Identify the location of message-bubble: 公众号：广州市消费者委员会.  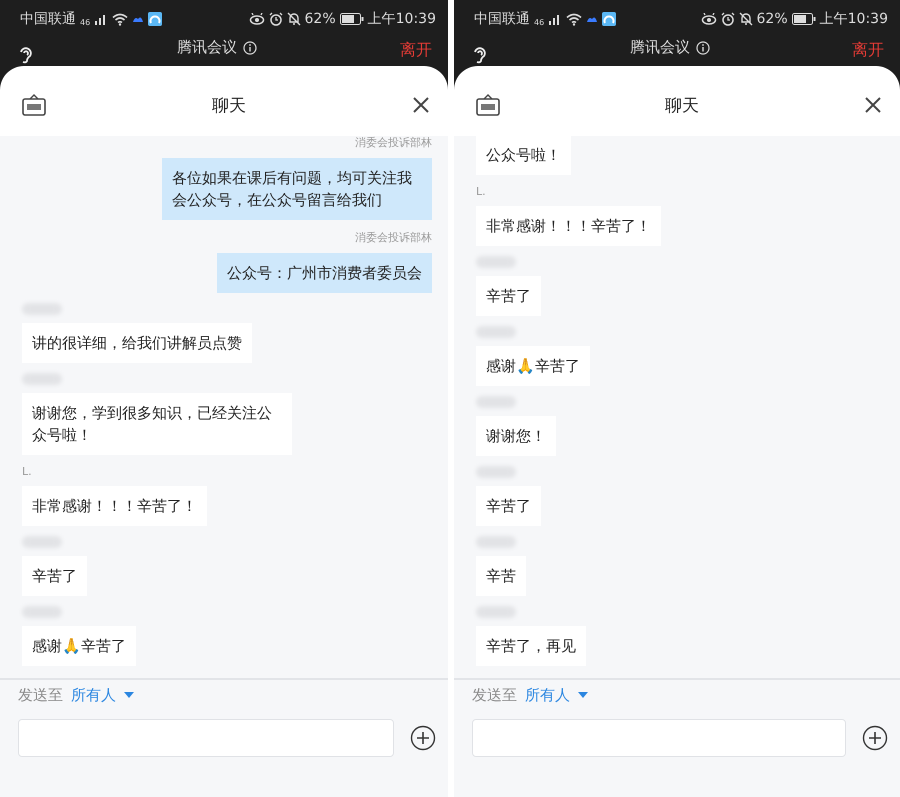
(324, 273).